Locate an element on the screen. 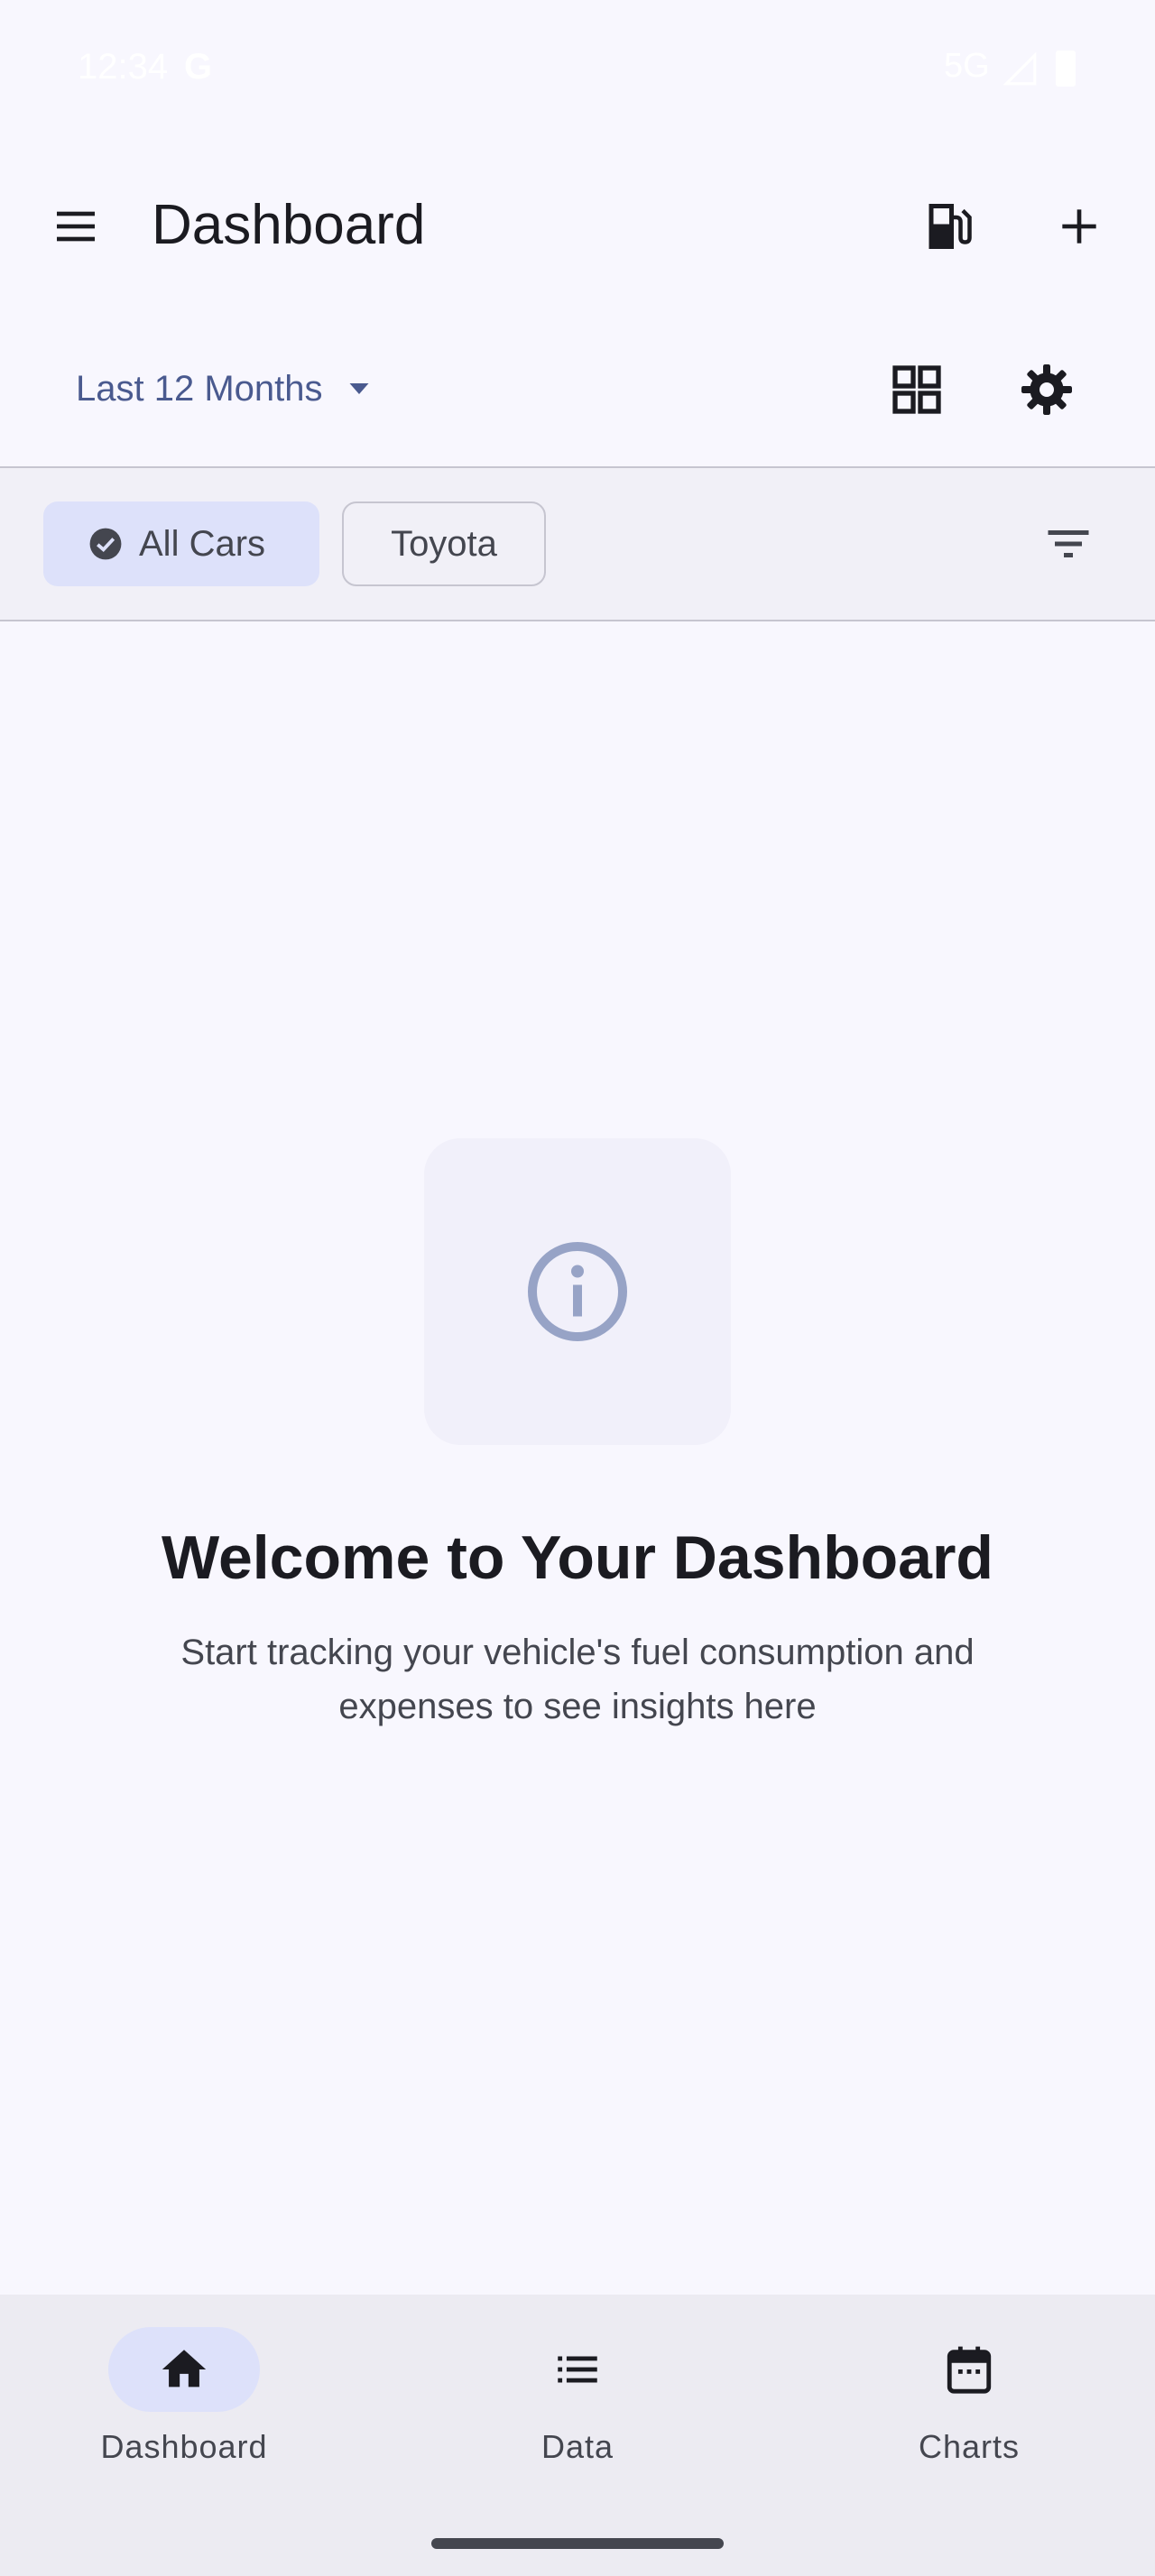 The image size is (1155, 2576). plus-icon is located at coordinates (1079, 226).